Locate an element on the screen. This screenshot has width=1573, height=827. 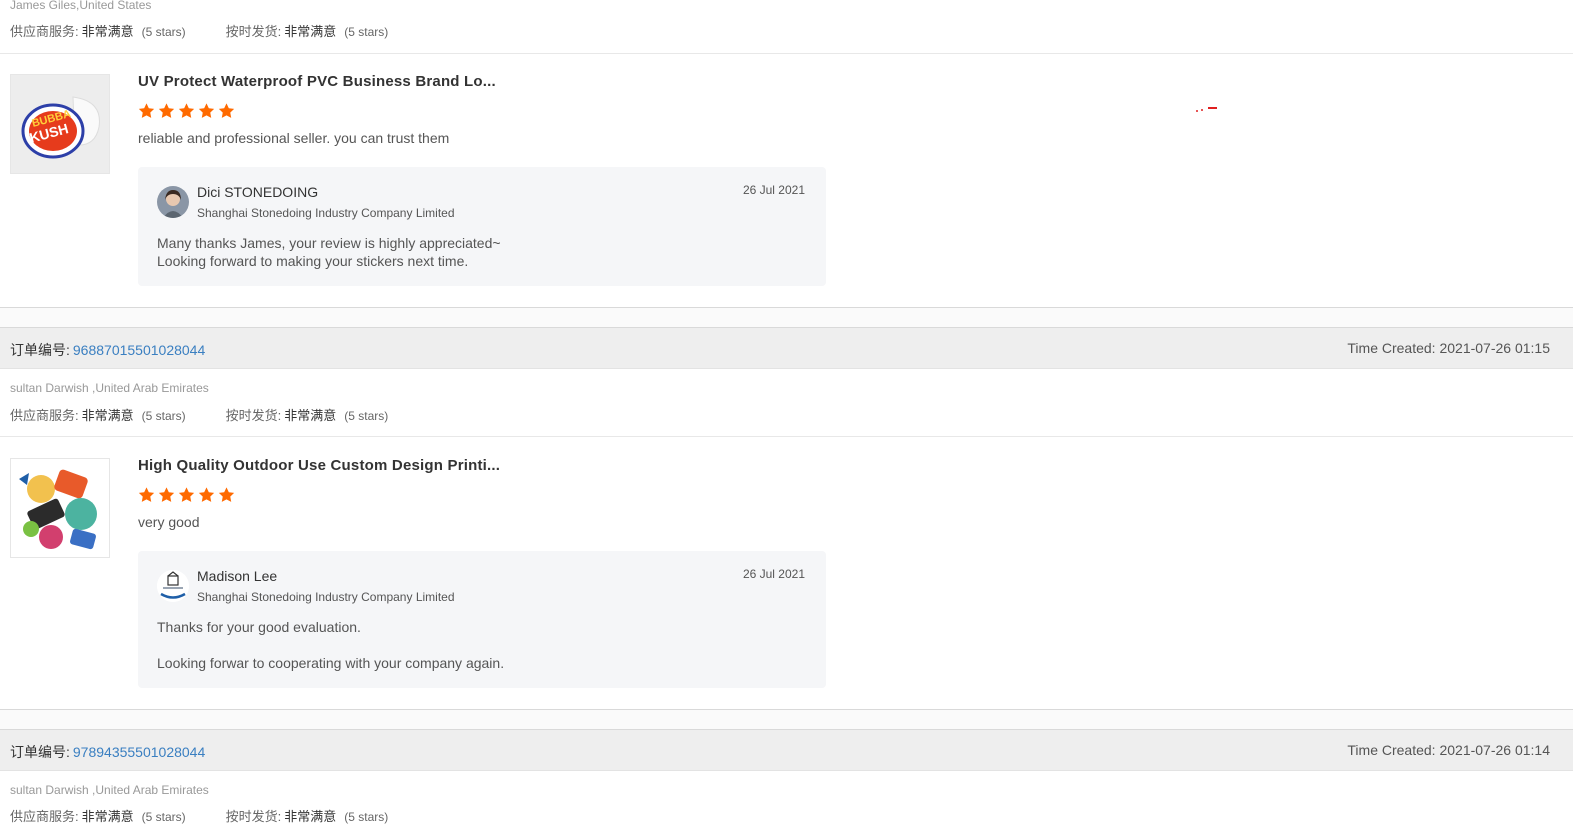
order-number: 订单编号: 97894355501028044 is located at coordinates (108, 752).